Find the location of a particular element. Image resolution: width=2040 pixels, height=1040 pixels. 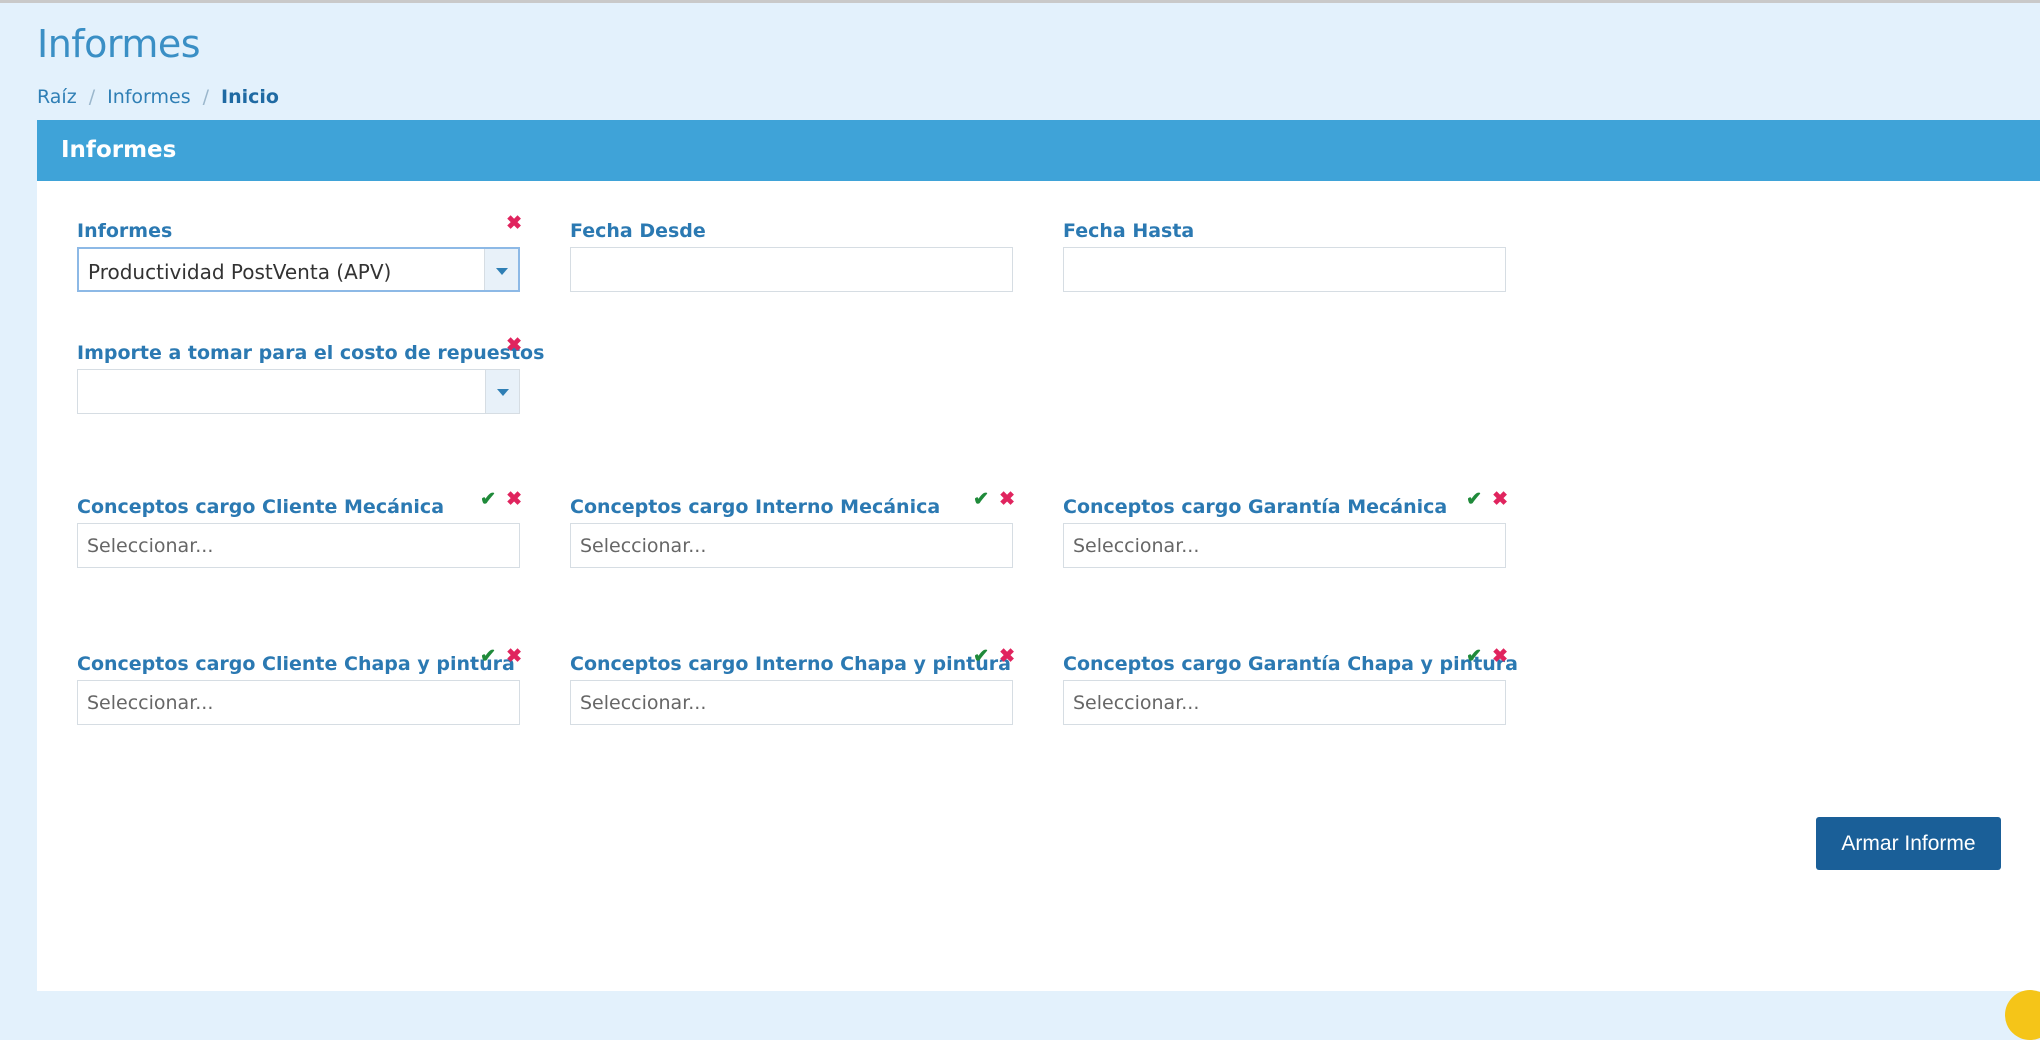

fecha-hasta-label: Fecha Hasta is located at coordinates (1129, 231).